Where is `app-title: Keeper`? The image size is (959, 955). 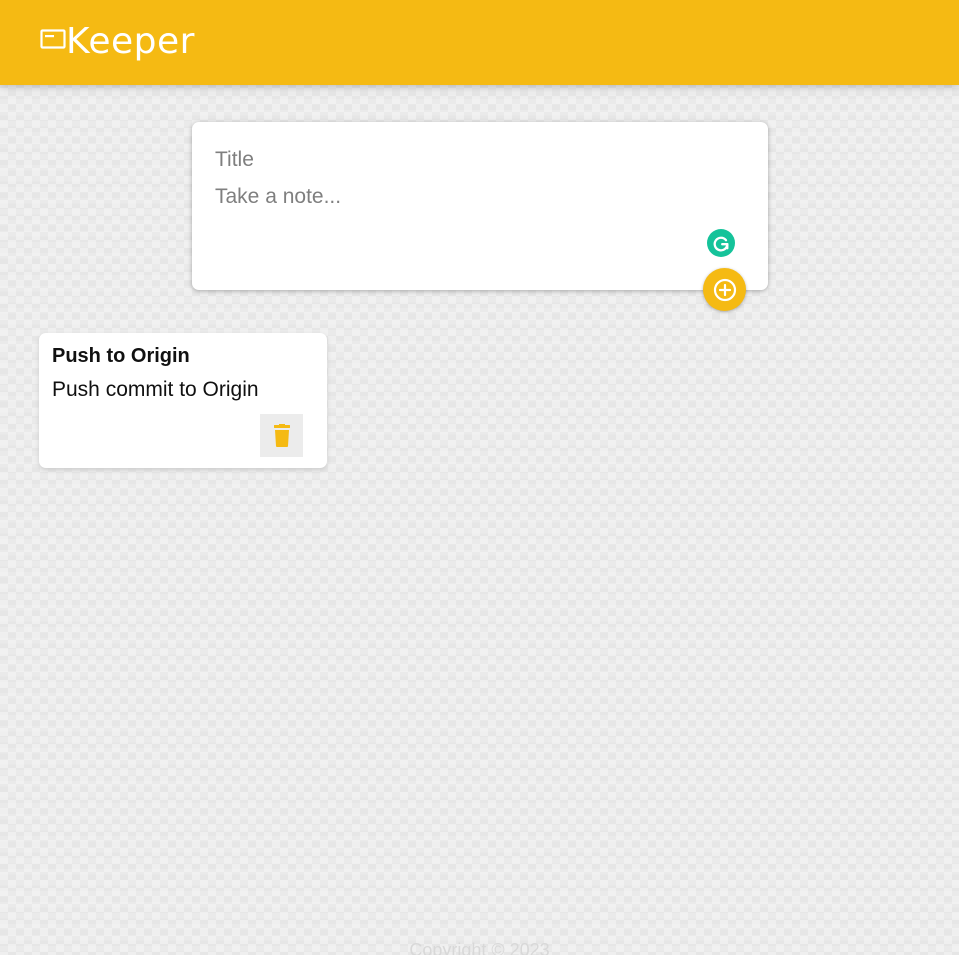 app-title: Keeper is located at coordinates (130, 41).